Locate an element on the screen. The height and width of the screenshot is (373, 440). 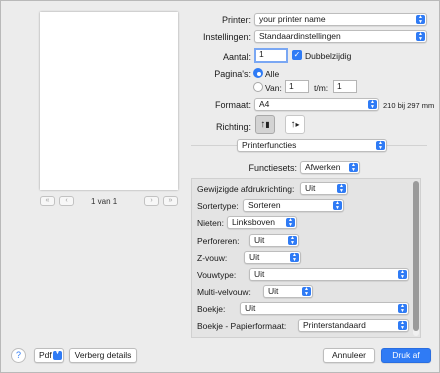
feature-label: Boekje: is located at coordinates (211, 309).